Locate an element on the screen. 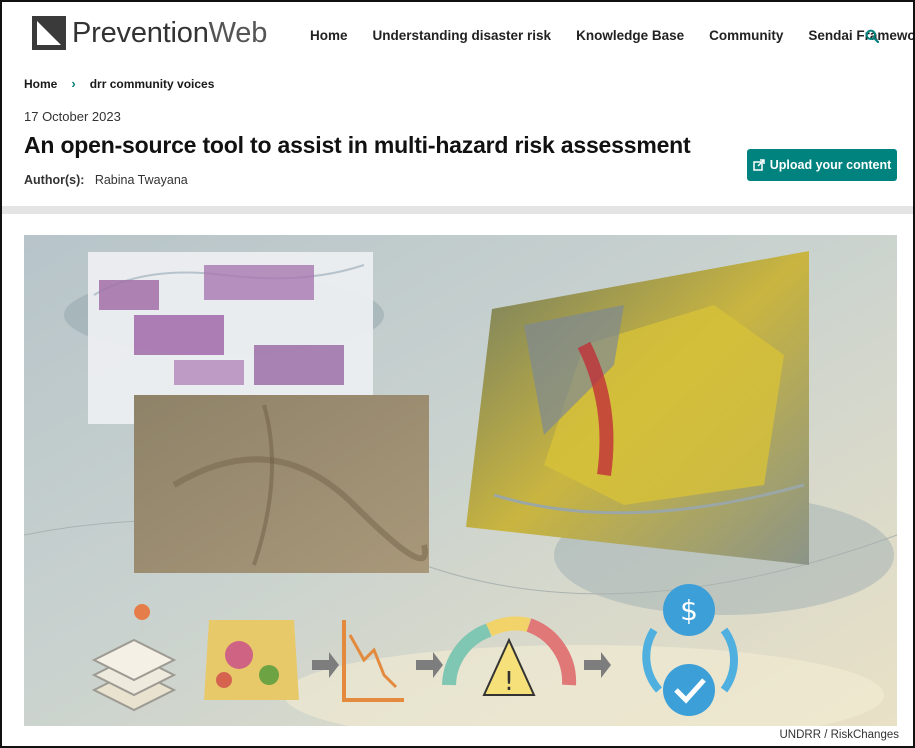 The image size is (915, 748). author-name: Rabina Twayana is located at coordinates (141, 180).